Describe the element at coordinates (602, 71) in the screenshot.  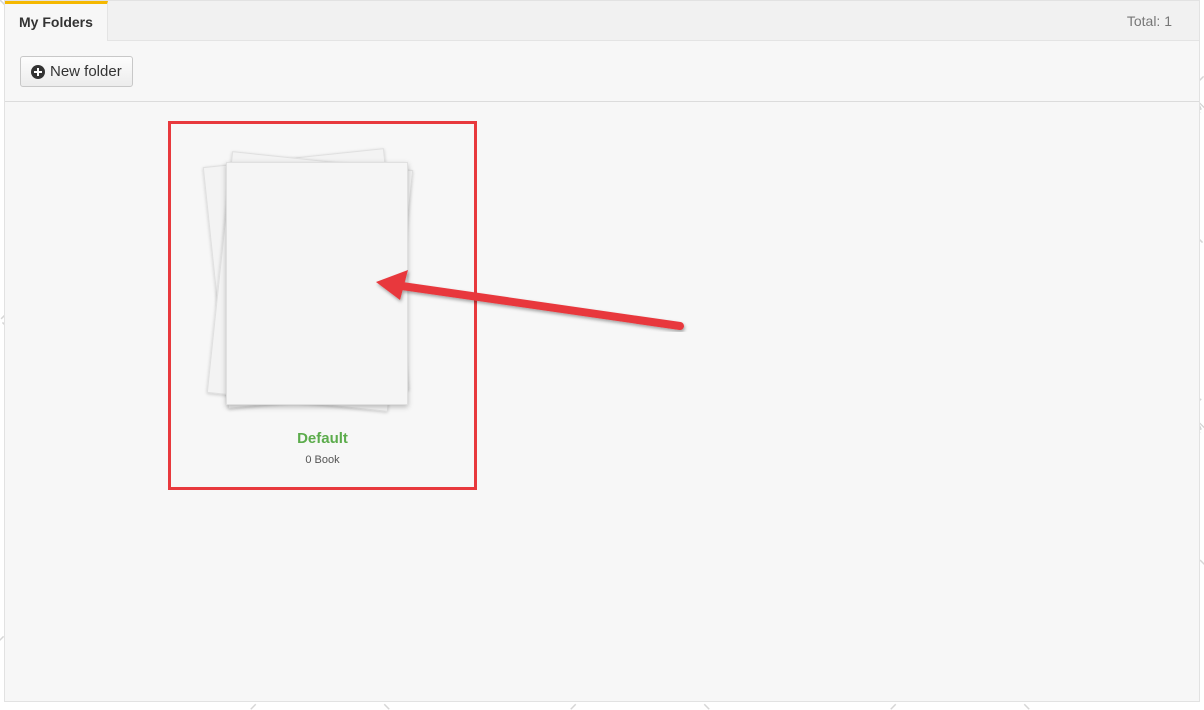
I see `toolbar: New folder` at that location.